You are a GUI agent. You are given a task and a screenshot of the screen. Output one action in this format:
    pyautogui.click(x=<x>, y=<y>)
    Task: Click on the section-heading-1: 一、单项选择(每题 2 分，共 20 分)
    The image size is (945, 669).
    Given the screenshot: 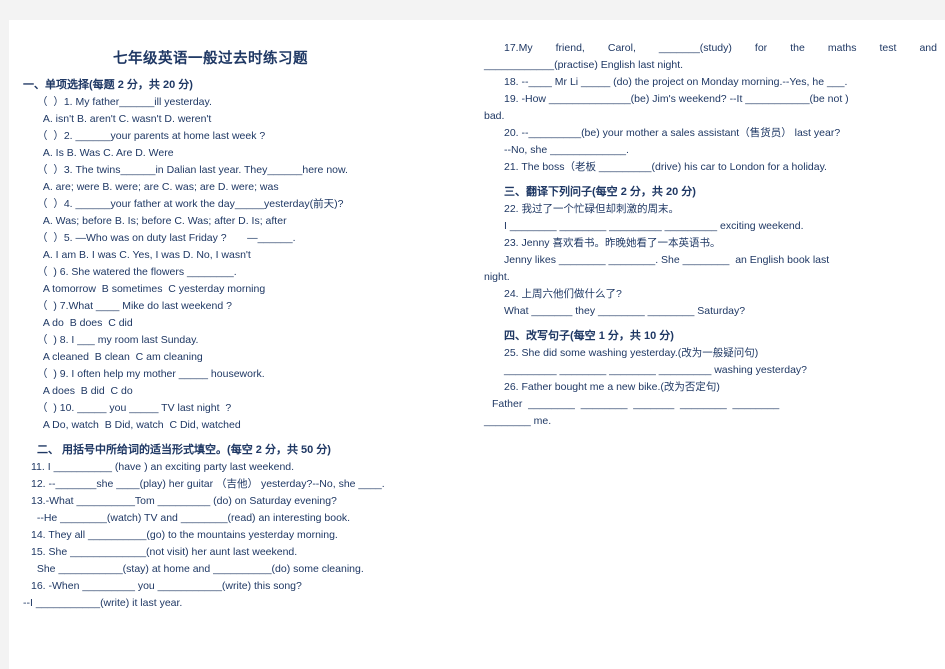 What is the action you would take?
    pyautogui.click(x=108, y=84)
    